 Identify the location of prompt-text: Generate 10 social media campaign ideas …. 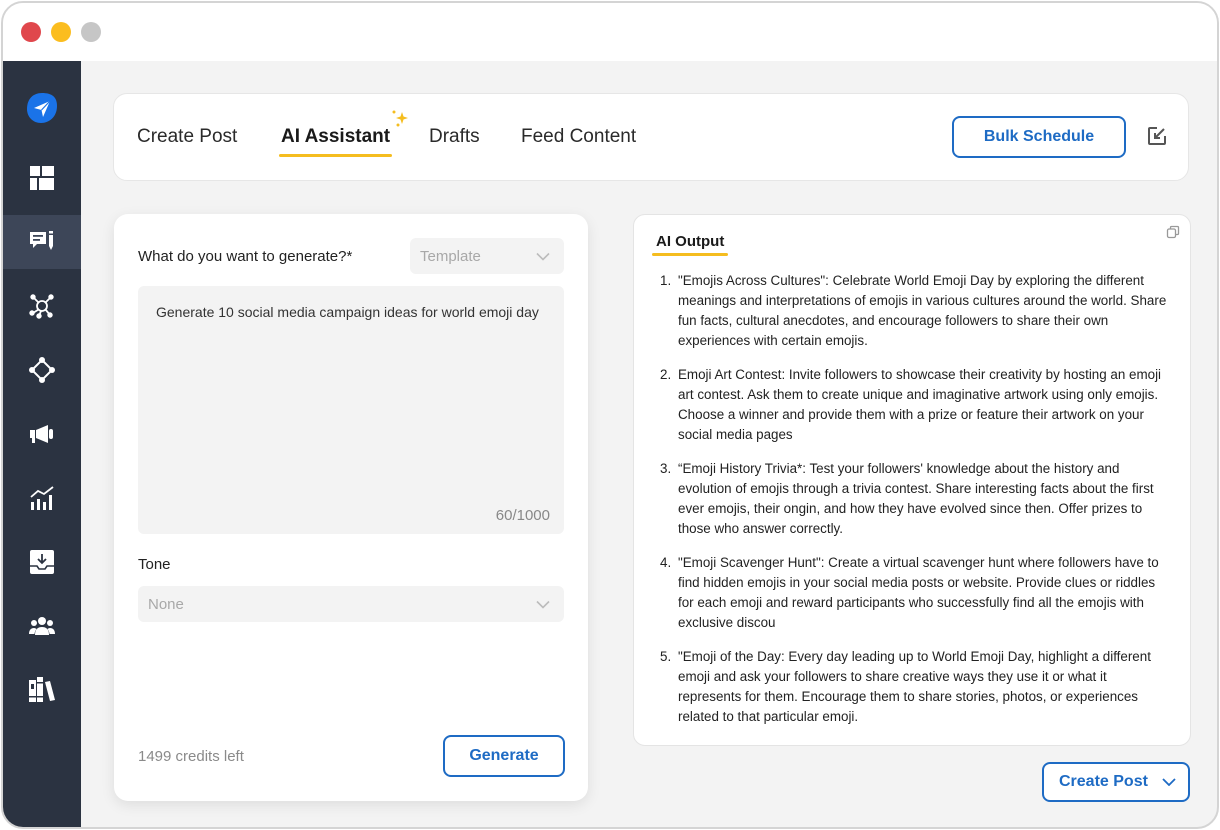
(347, 312).